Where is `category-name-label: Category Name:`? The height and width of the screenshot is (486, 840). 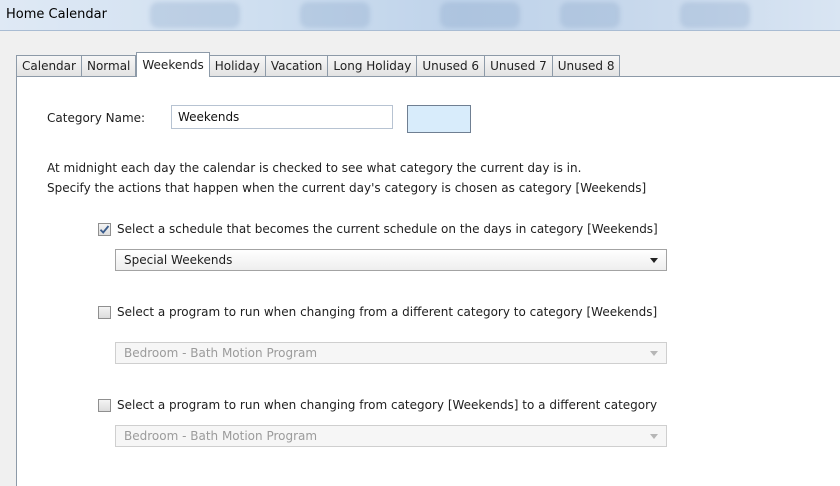 category-name-label: Category Name: is located at coordinates (96, 118).